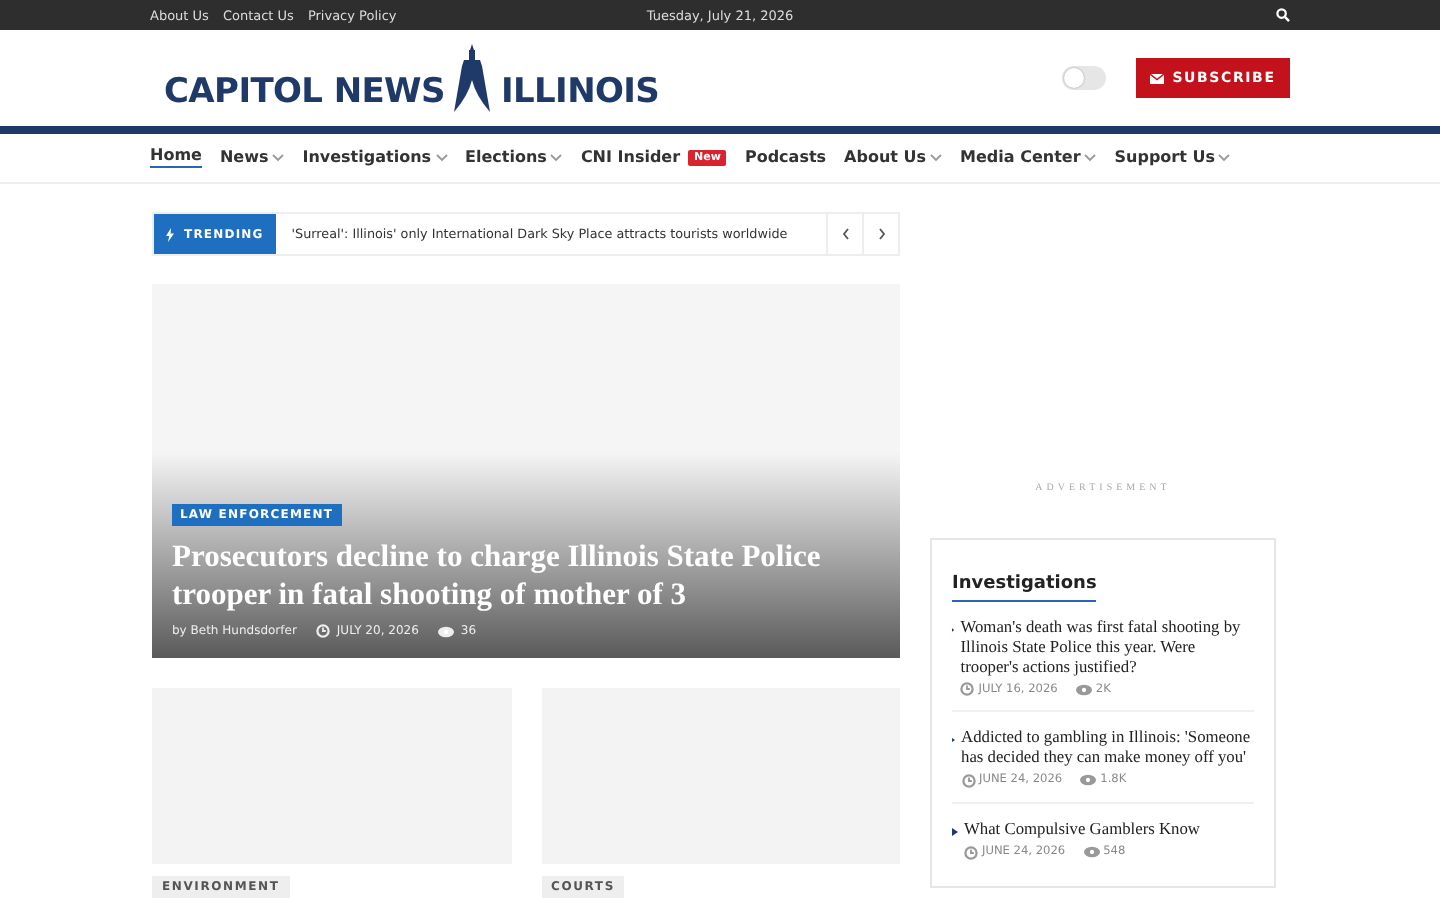  Describe the element at coordinates (1107, 748) in the screenshot. I see `article-link: Addicted to gambling in Illinois: 'Someone has decided they can make money off you'` at that location.